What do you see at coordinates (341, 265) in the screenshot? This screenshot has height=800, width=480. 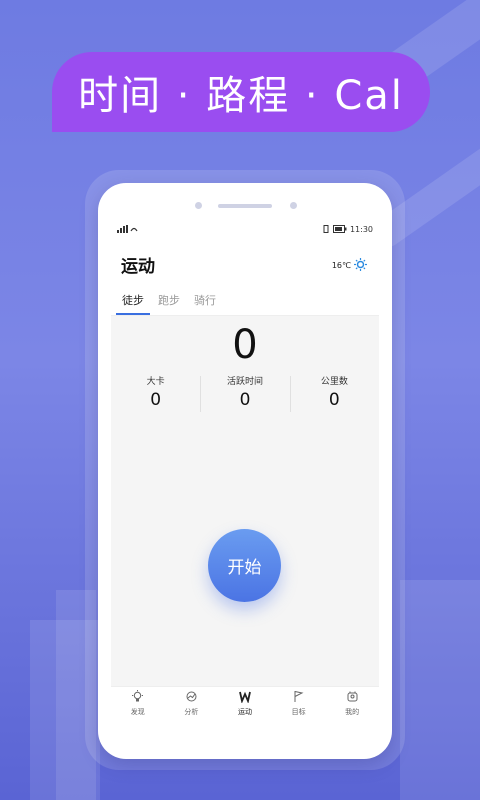 I see `temperature-text: 16℃` at bounding box center [341, 265].